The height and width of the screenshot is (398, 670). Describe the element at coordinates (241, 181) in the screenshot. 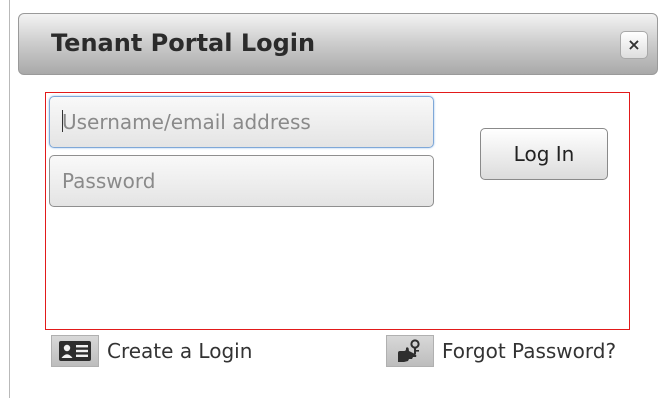

I see `password-input` at that location.